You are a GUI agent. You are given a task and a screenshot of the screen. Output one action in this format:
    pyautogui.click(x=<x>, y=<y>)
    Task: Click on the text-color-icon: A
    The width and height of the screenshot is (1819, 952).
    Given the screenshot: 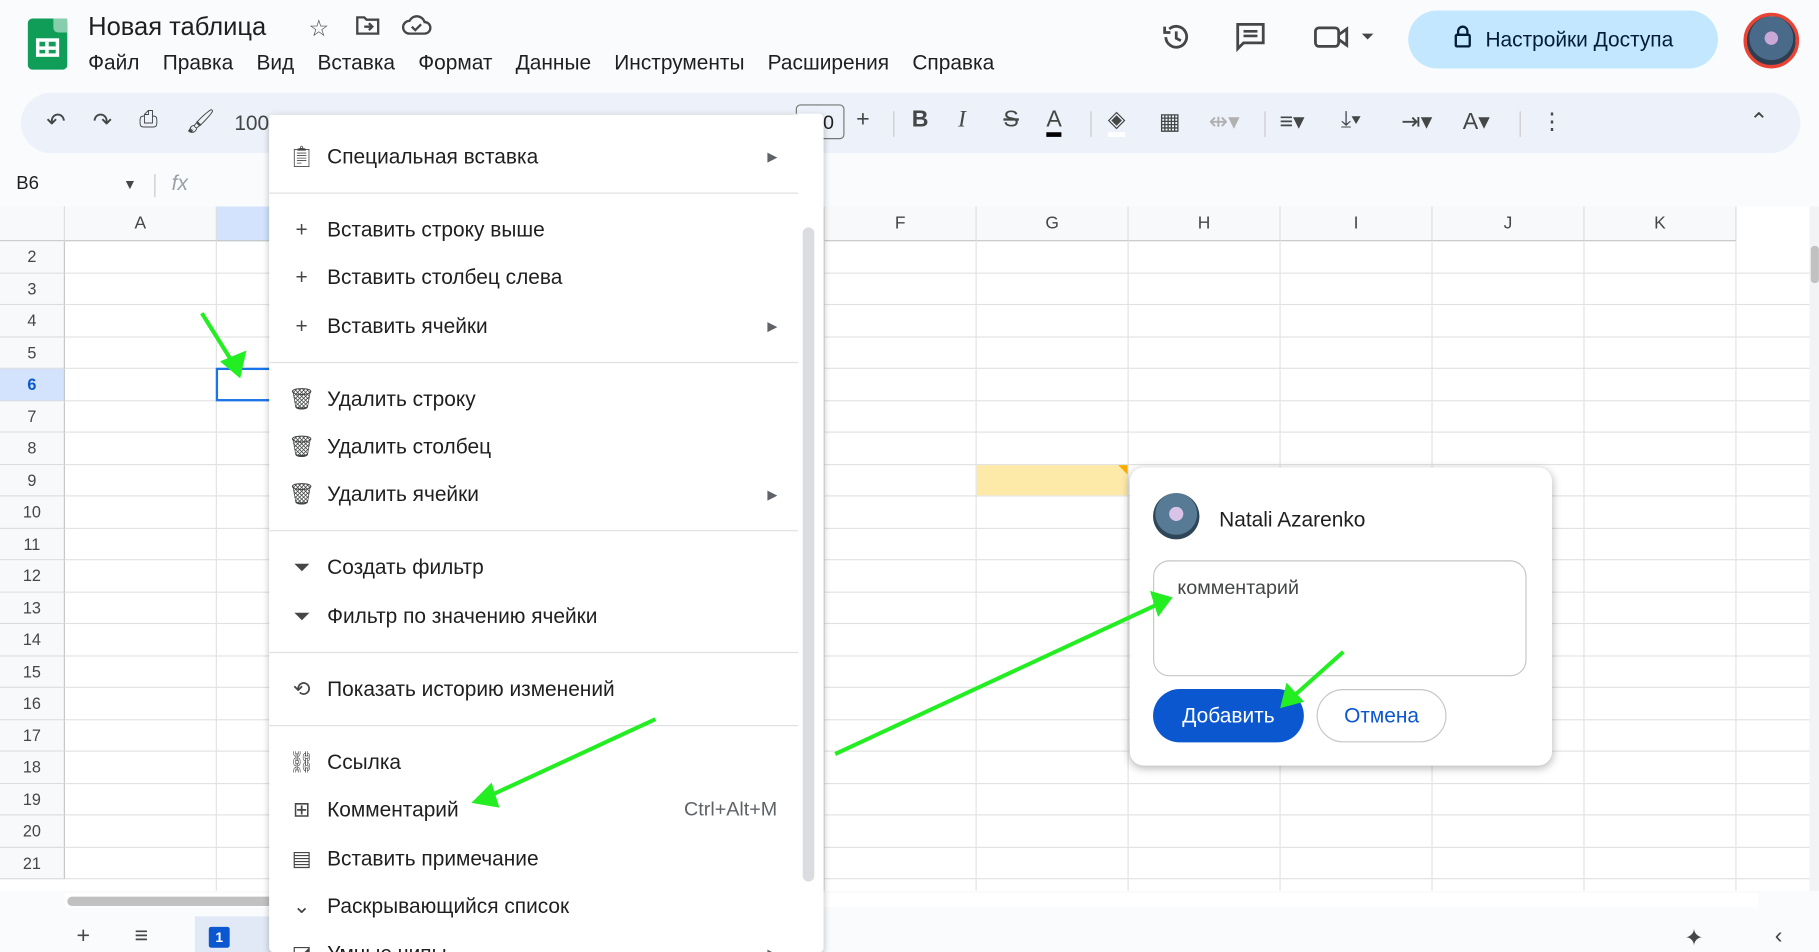 What is the action you would take?
    pyautogui.click(x=1054, y=122)
    